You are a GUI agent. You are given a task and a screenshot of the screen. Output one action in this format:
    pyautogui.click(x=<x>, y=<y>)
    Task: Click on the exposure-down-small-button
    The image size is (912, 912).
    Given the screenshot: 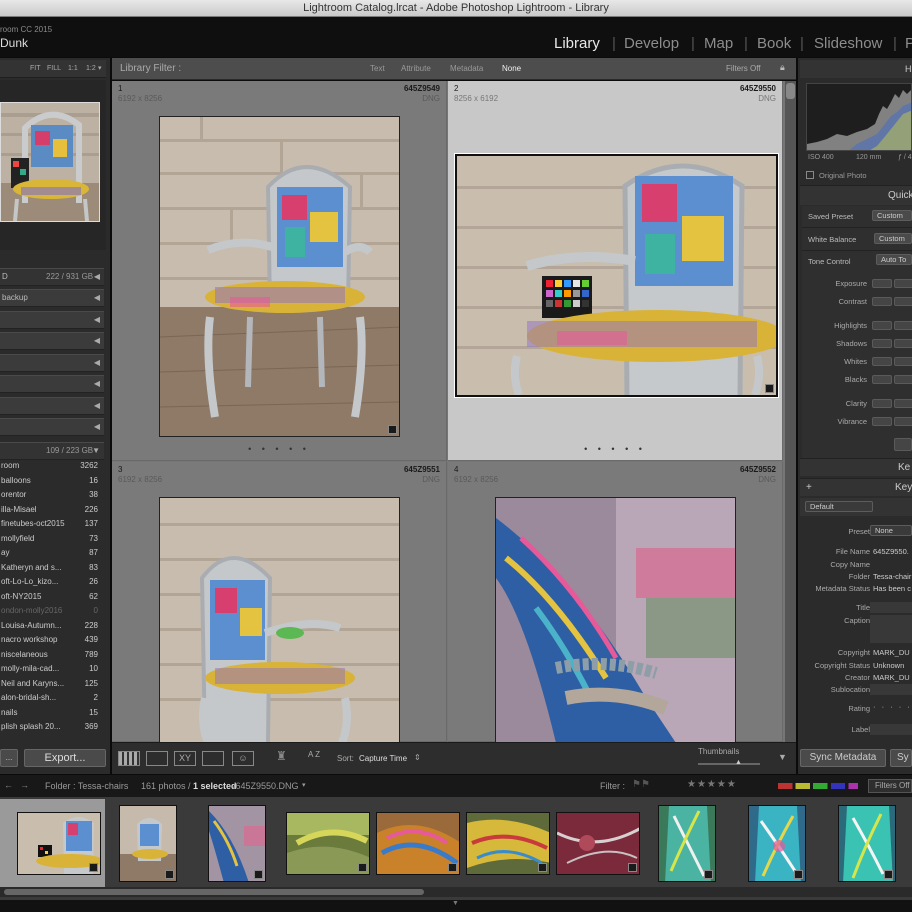 What is the action you would take?
    pyautogui.click(x=903, y=283)
    